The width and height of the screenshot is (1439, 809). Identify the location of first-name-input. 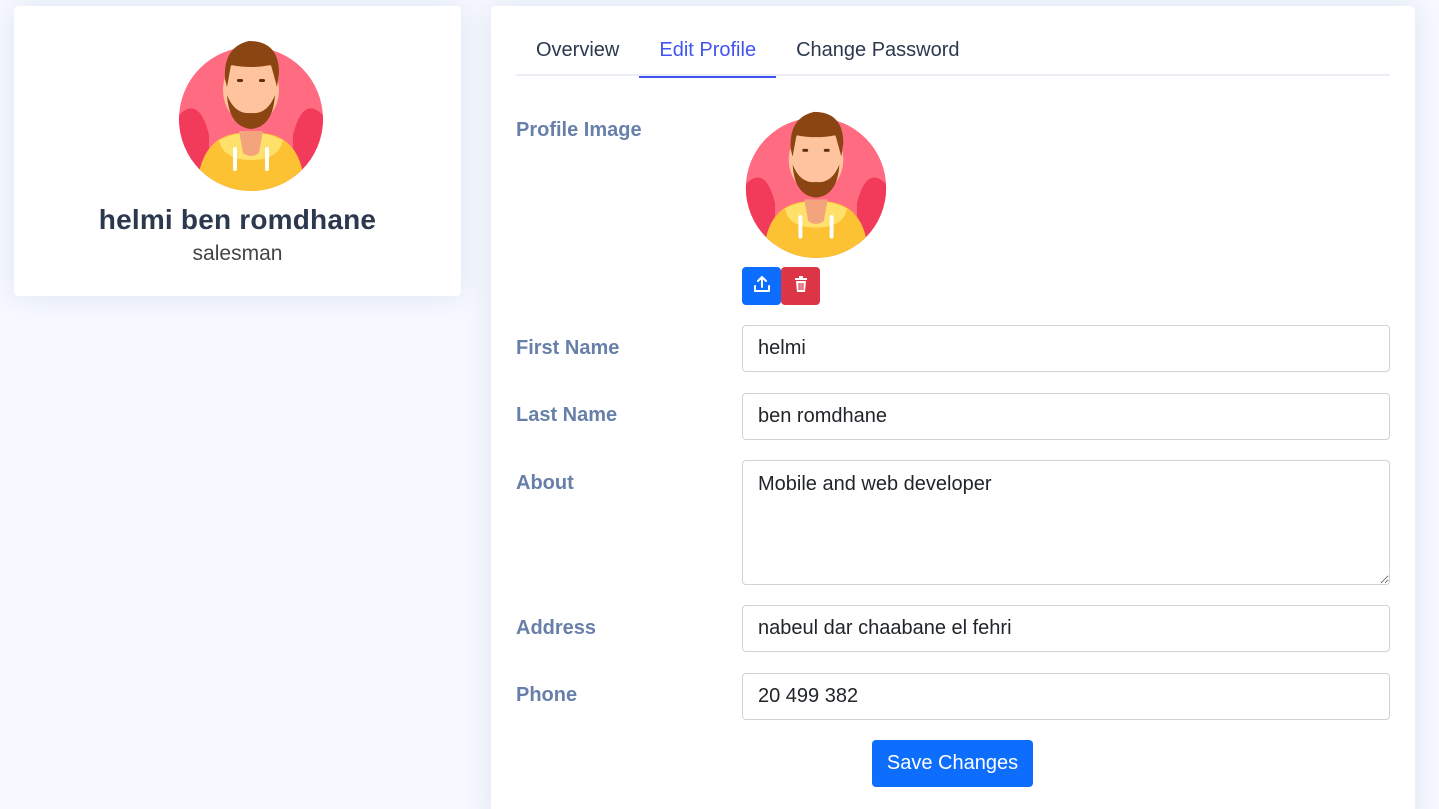
(1066, 348).